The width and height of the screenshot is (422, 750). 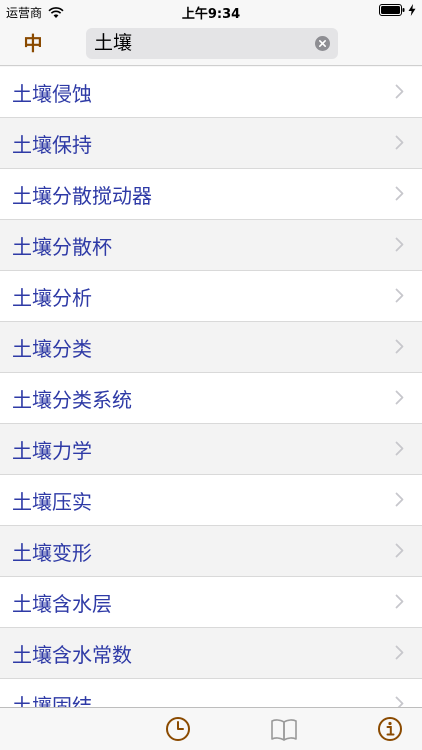 I want to click on charging-icon, so click(x=412, y=10).